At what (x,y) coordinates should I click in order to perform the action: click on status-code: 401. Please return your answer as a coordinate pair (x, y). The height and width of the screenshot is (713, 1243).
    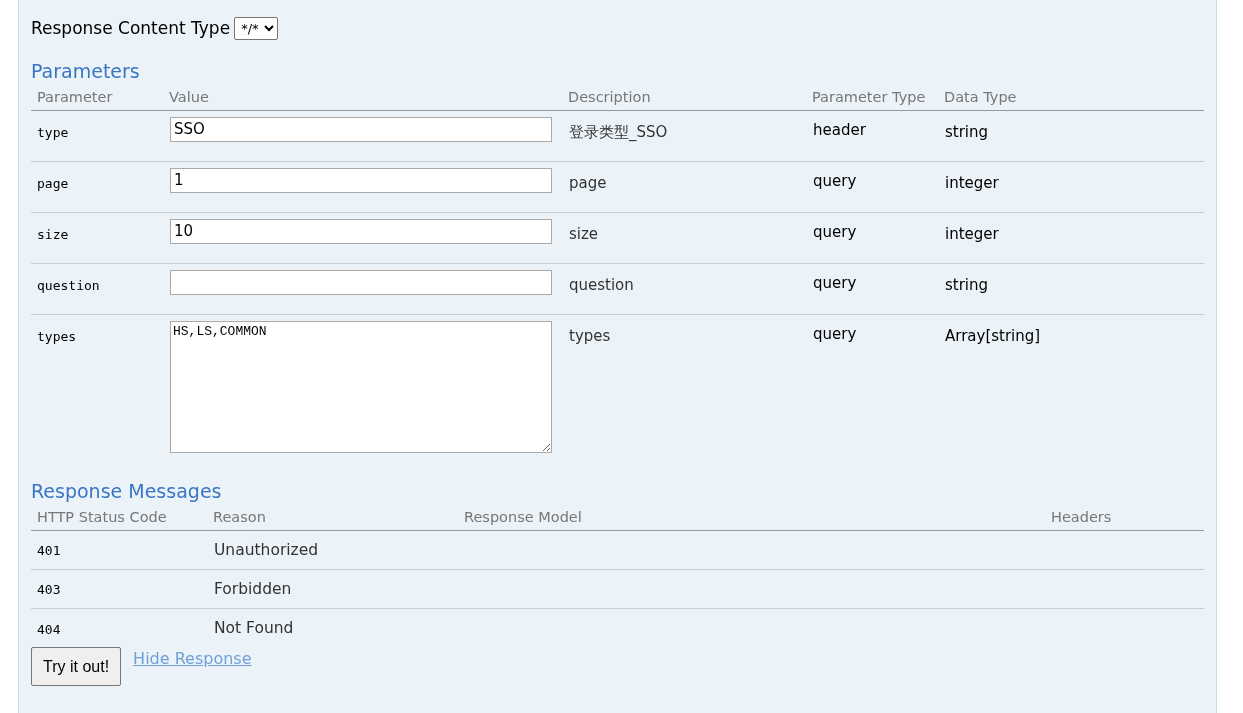
    Looking at the image, I should click on (49, 550).